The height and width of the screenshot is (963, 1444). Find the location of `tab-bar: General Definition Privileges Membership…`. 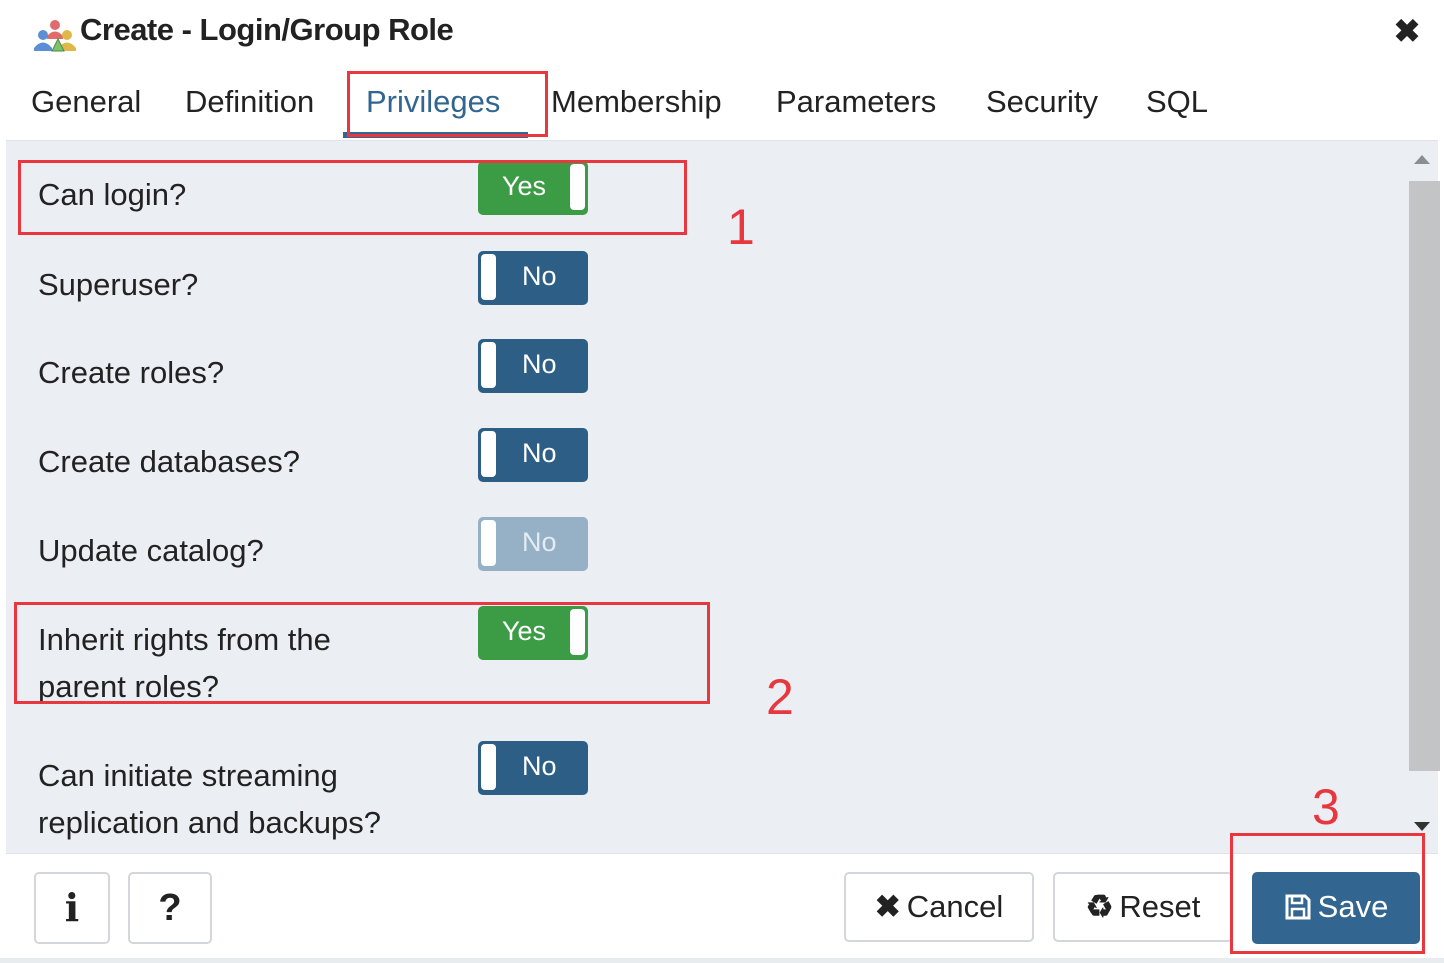

tab-bar: General Definition Privileges Membership… is located at coordinates (722, 103).